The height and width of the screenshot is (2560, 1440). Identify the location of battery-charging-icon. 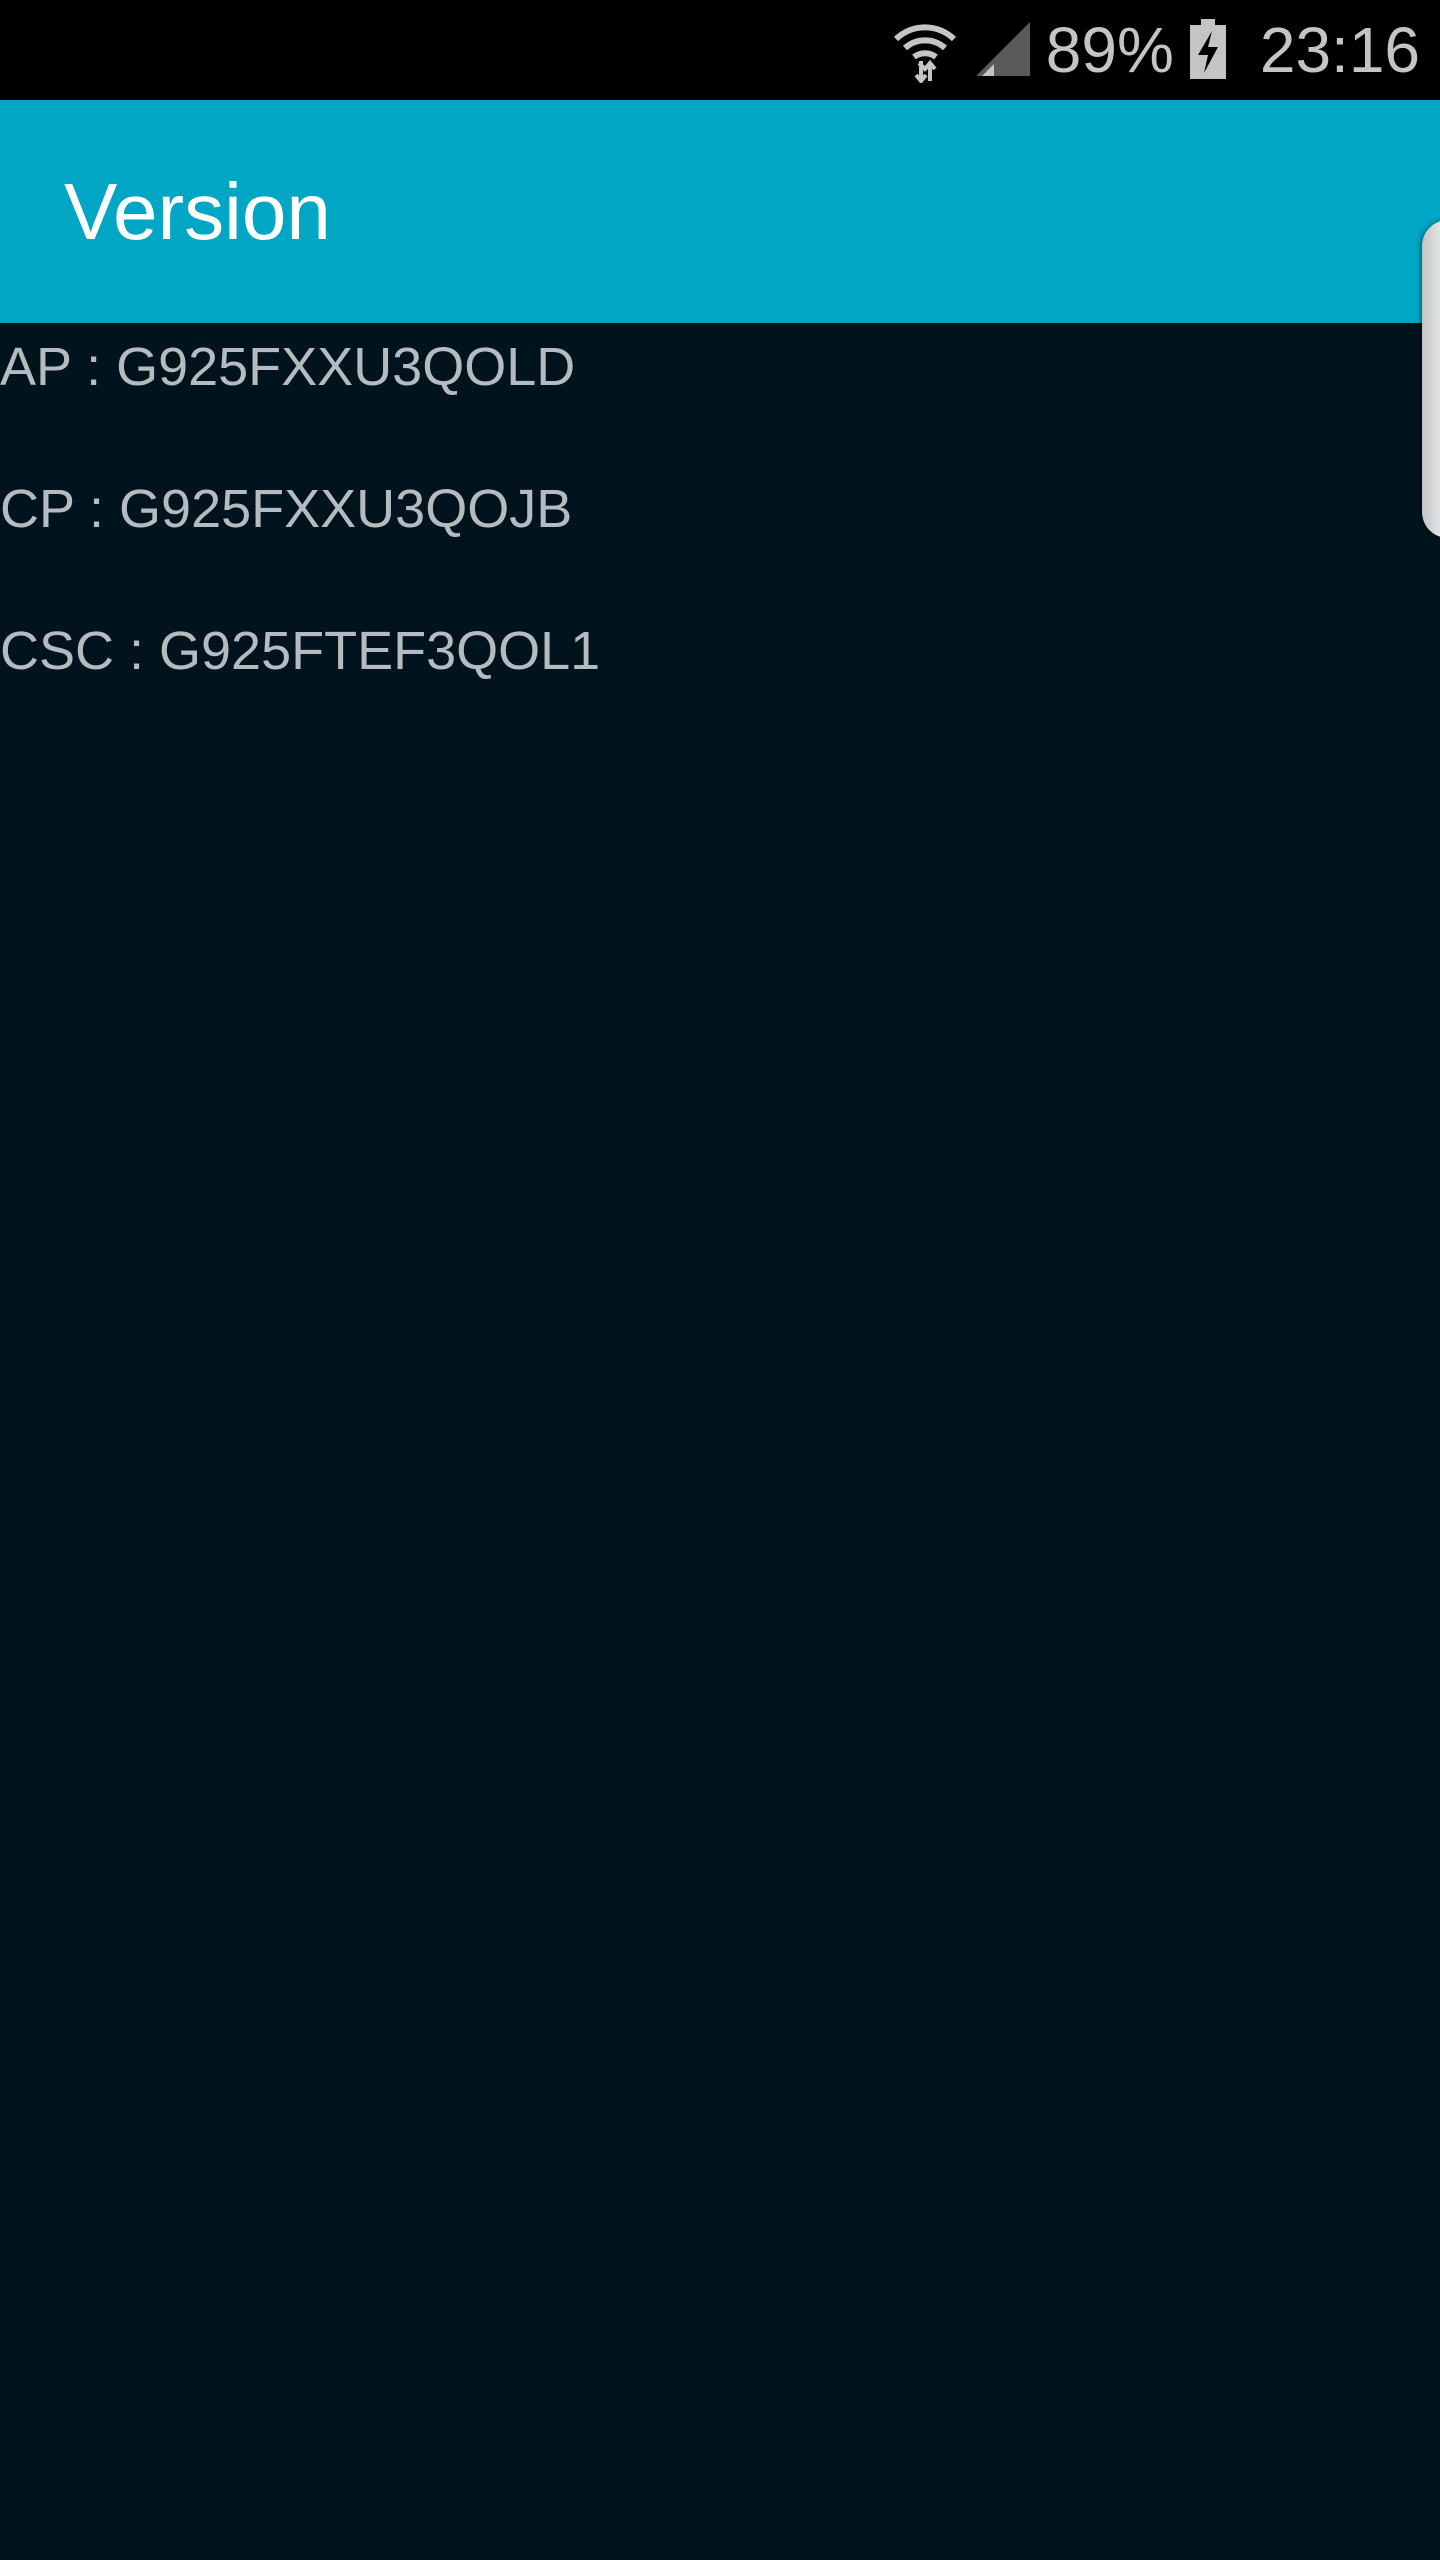
(1208, 50).